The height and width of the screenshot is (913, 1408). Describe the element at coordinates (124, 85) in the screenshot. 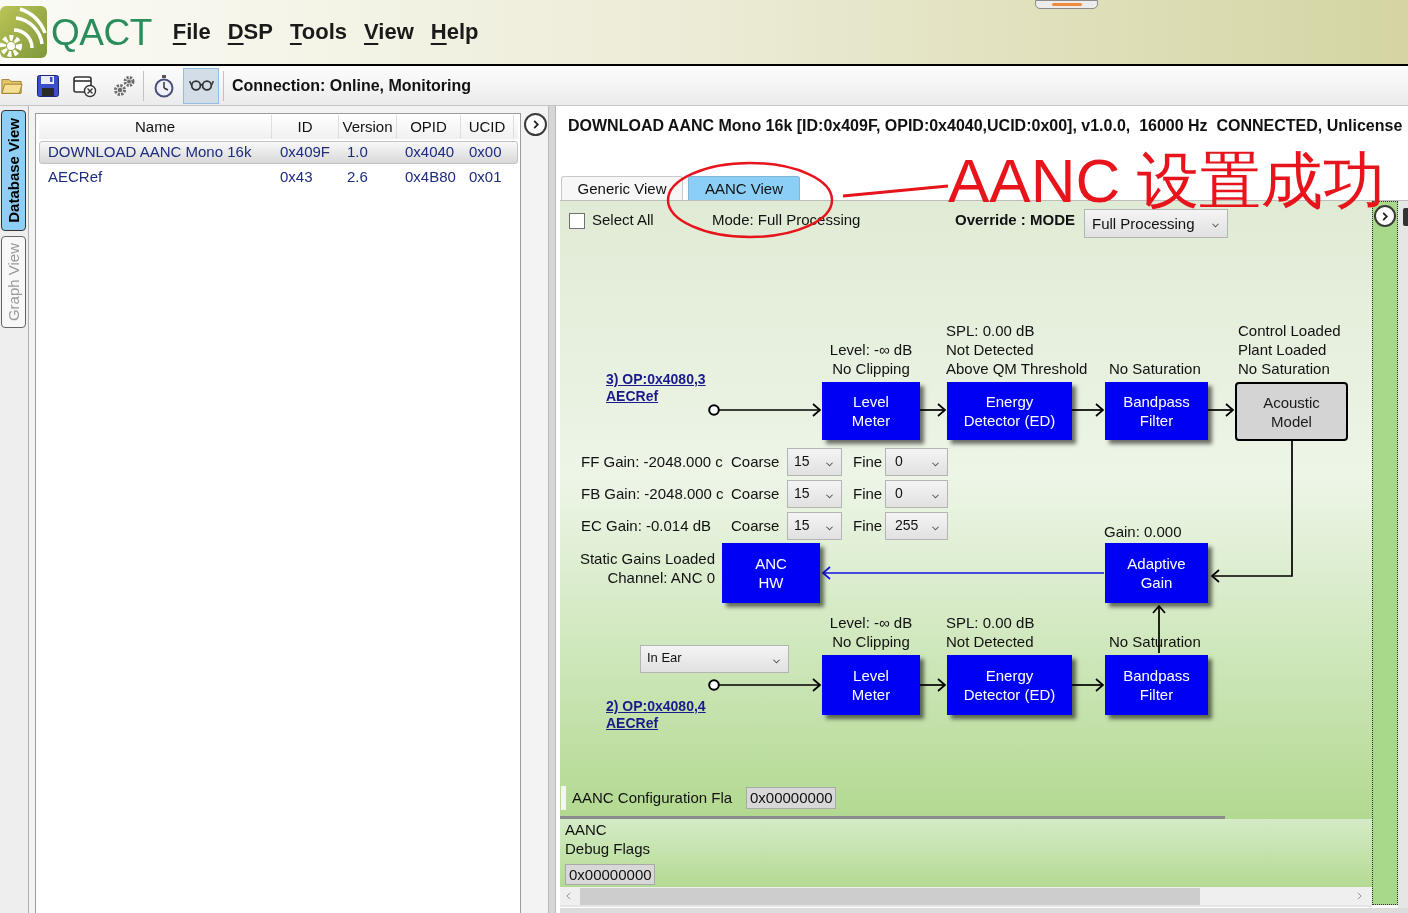

I see `gears-icon` at that location.